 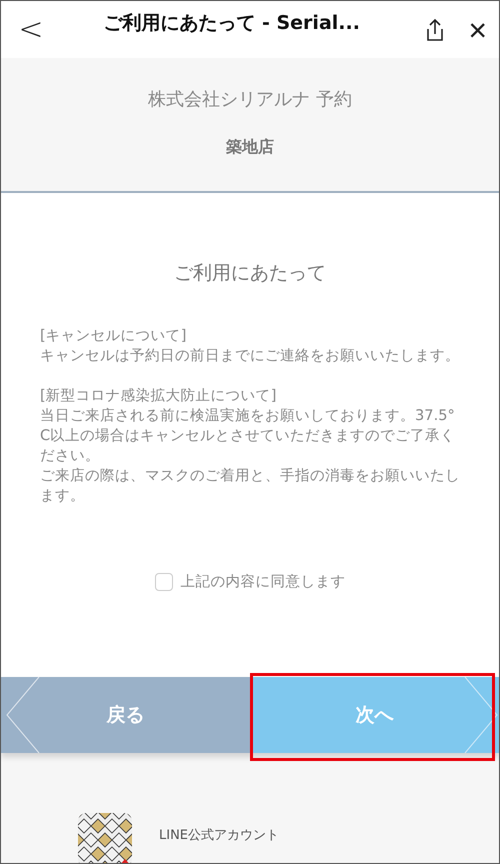 What do you see at coordinates (31, 29) in the screenshot?
I see `back-button: <` at bounding box center [31, 29].